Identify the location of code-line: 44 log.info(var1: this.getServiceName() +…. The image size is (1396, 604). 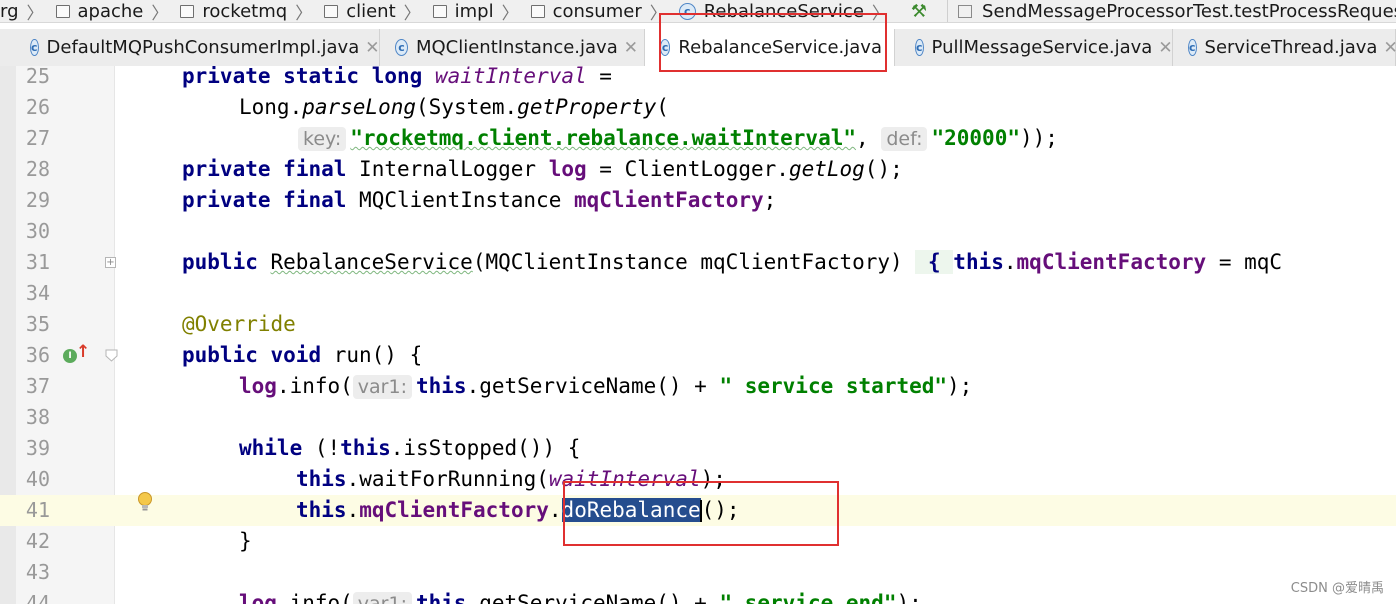
(698, 596).